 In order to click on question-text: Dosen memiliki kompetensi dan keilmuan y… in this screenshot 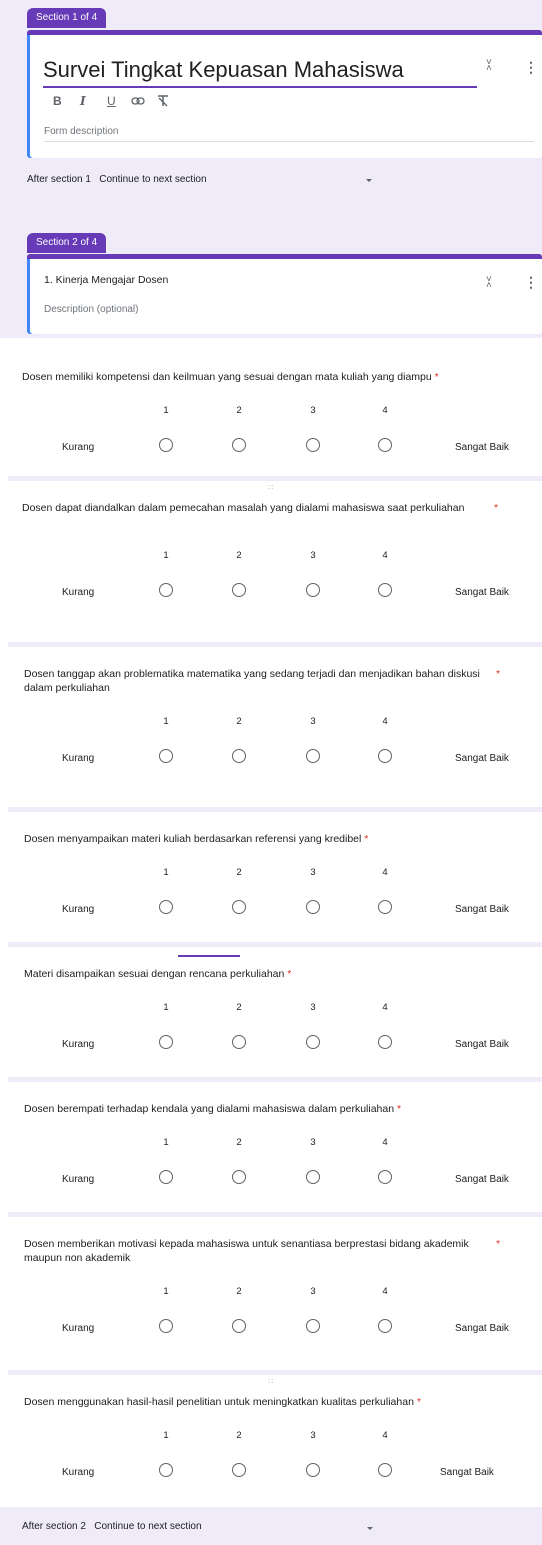, I will do `click(227, 377)`.